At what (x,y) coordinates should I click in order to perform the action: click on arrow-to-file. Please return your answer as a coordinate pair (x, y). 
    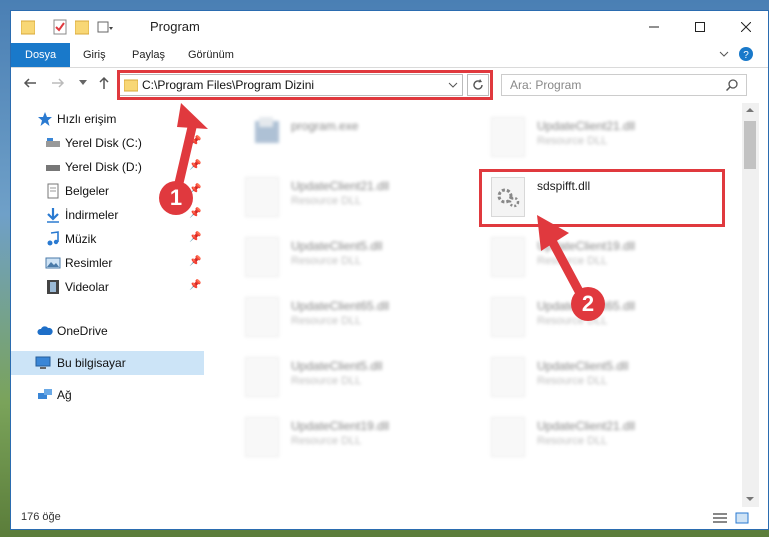
    Looking at the image, I should click on (566, 267).